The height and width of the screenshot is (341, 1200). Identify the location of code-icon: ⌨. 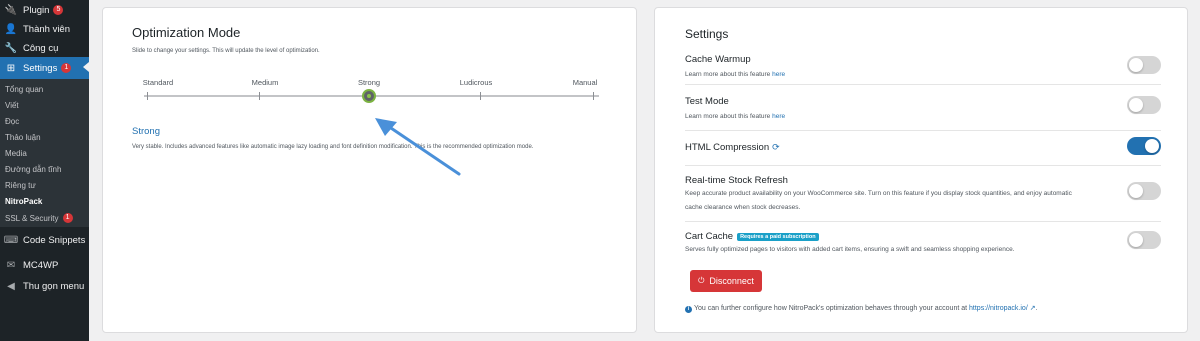
(11, 240).